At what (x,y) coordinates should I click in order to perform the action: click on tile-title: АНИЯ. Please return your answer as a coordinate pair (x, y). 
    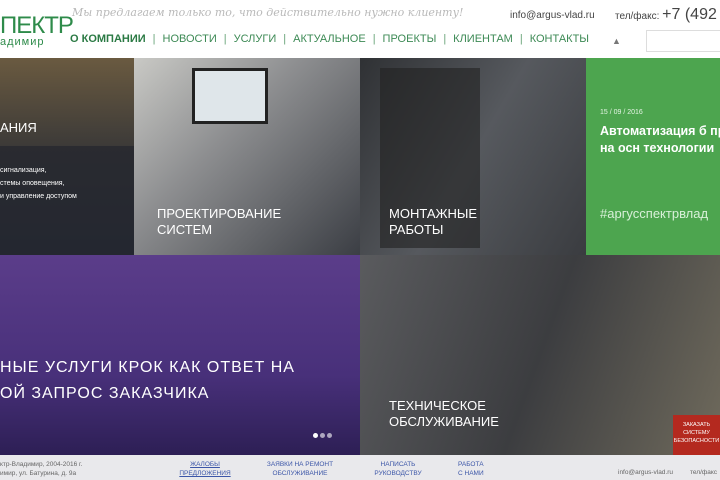
    Looking at the image, I should click on (18, 127).